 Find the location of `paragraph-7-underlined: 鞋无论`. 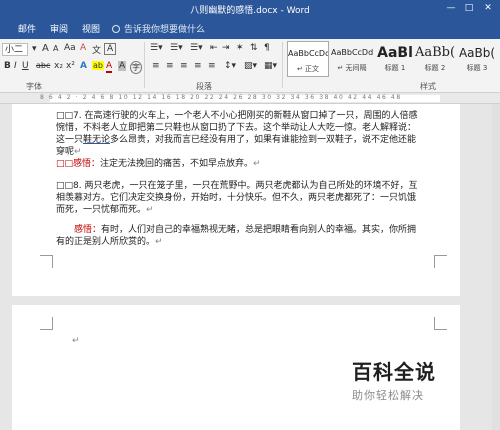

paragraph-7-underlined: 鞋无论 is located at coordinates (97, 140).